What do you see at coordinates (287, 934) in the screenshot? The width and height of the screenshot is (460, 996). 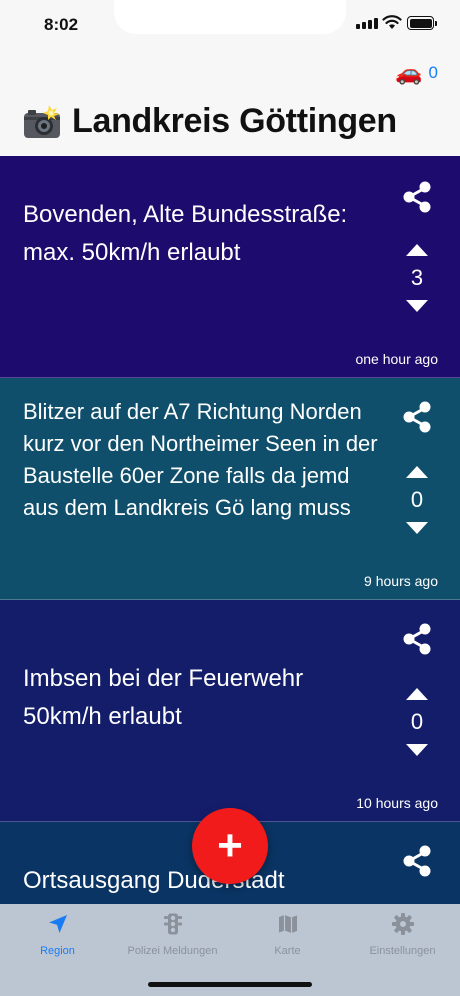 I see `tab-karte: Karte` at bounding box center [287, 934].